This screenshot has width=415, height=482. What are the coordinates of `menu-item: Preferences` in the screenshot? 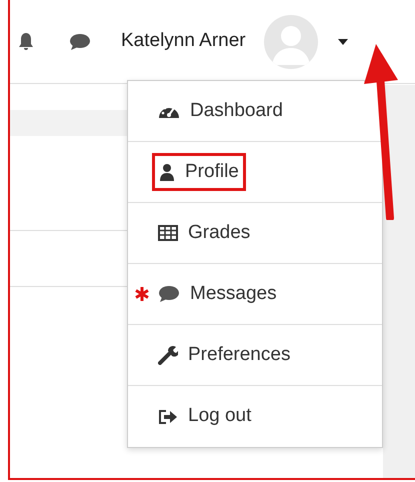 It's located at (255, 355).